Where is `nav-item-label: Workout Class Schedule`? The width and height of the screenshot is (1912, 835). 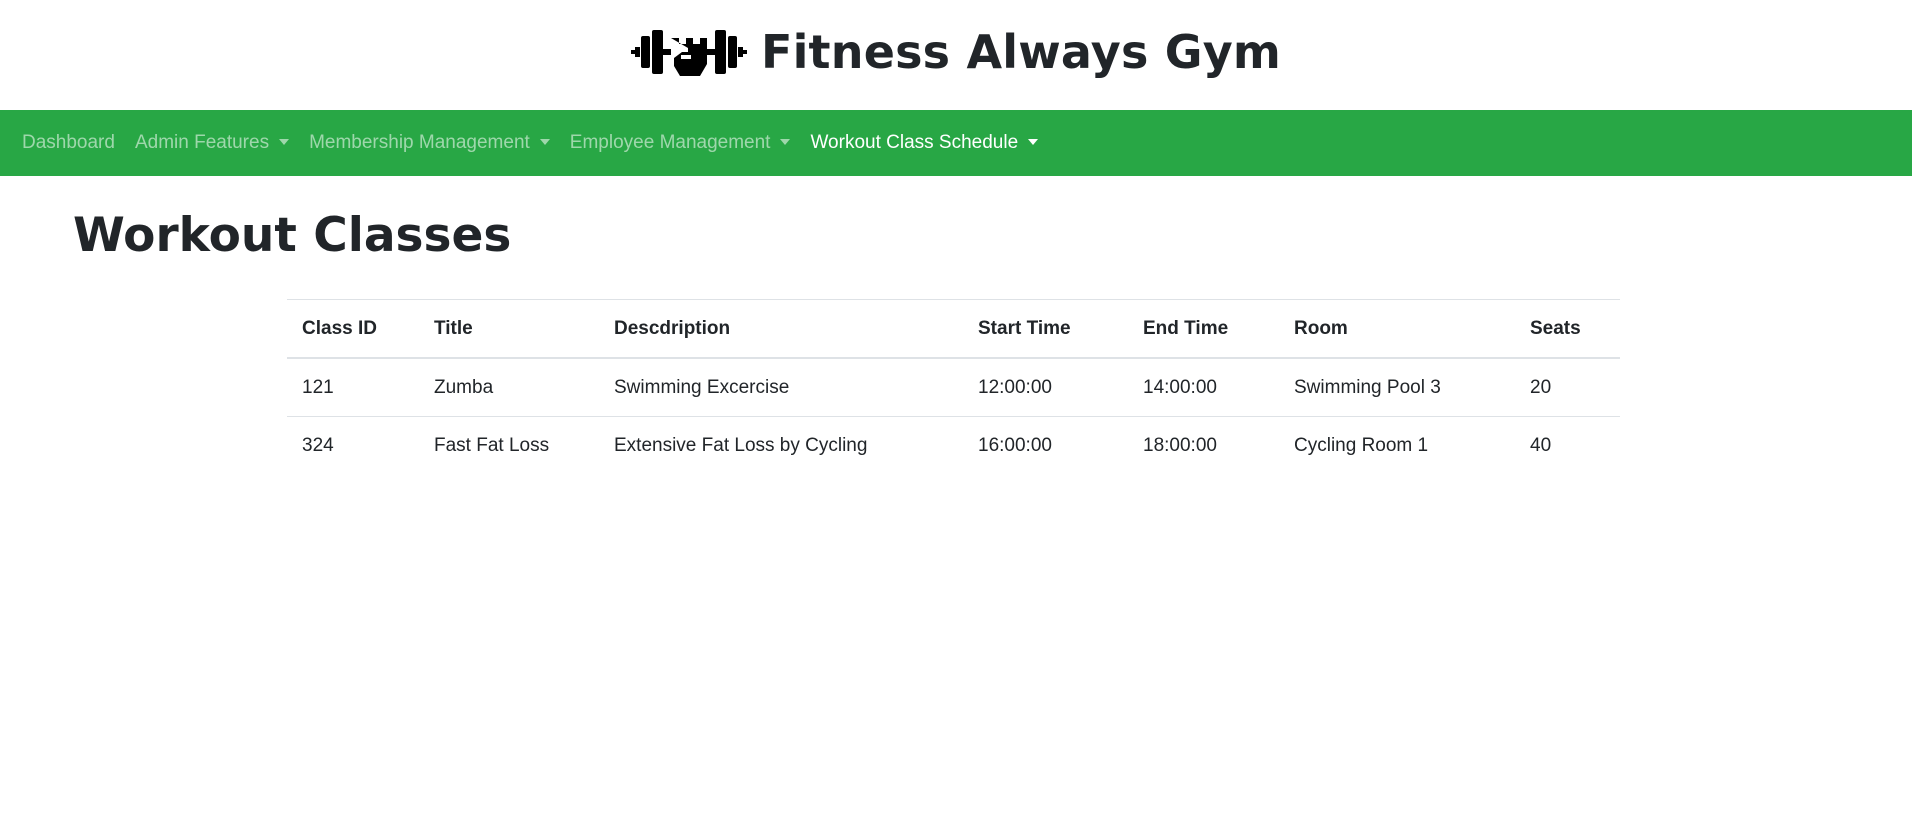 nav-item-label: Workout Class Schedule is located at coordinates (914, 142).